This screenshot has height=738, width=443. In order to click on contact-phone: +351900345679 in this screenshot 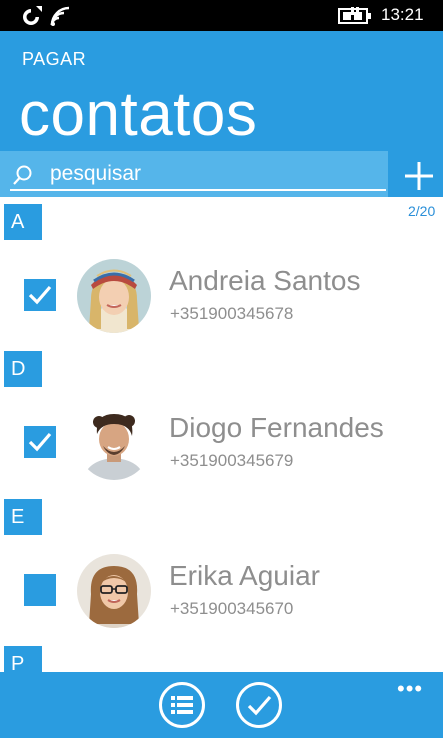, I will do `click(232, 460)`.